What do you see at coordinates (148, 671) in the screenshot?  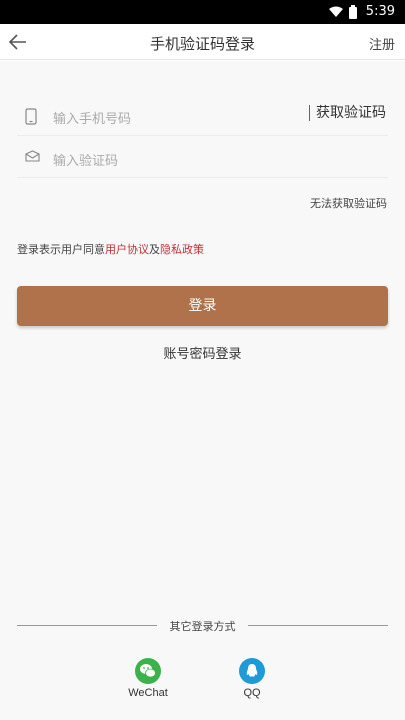 I see `wechat-icon` at bounding box center [148, 671].